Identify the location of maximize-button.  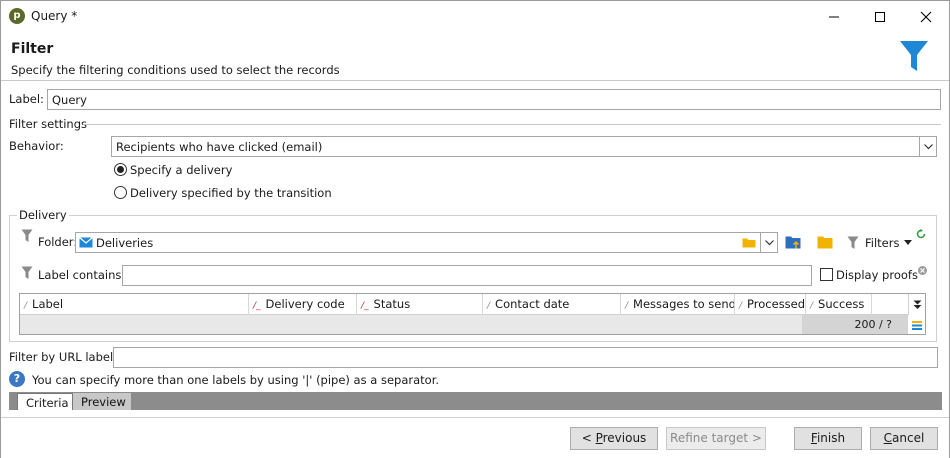
(880, 16).